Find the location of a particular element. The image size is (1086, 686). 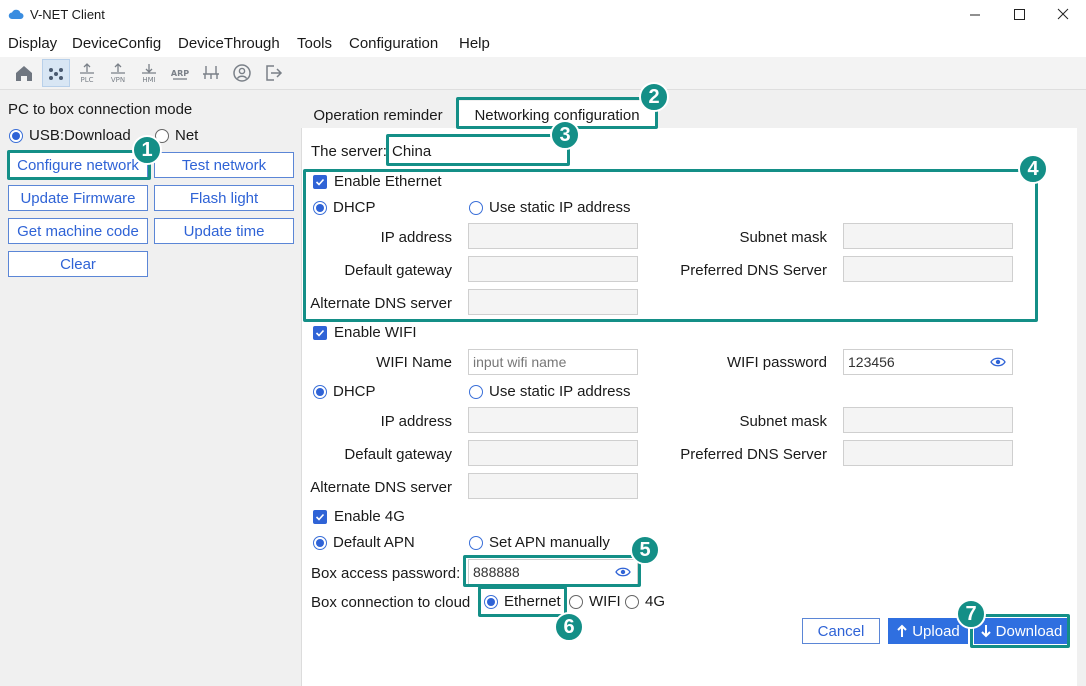

enable-4g-checkbox: Enable 4G is located at coordinates (359, 516).